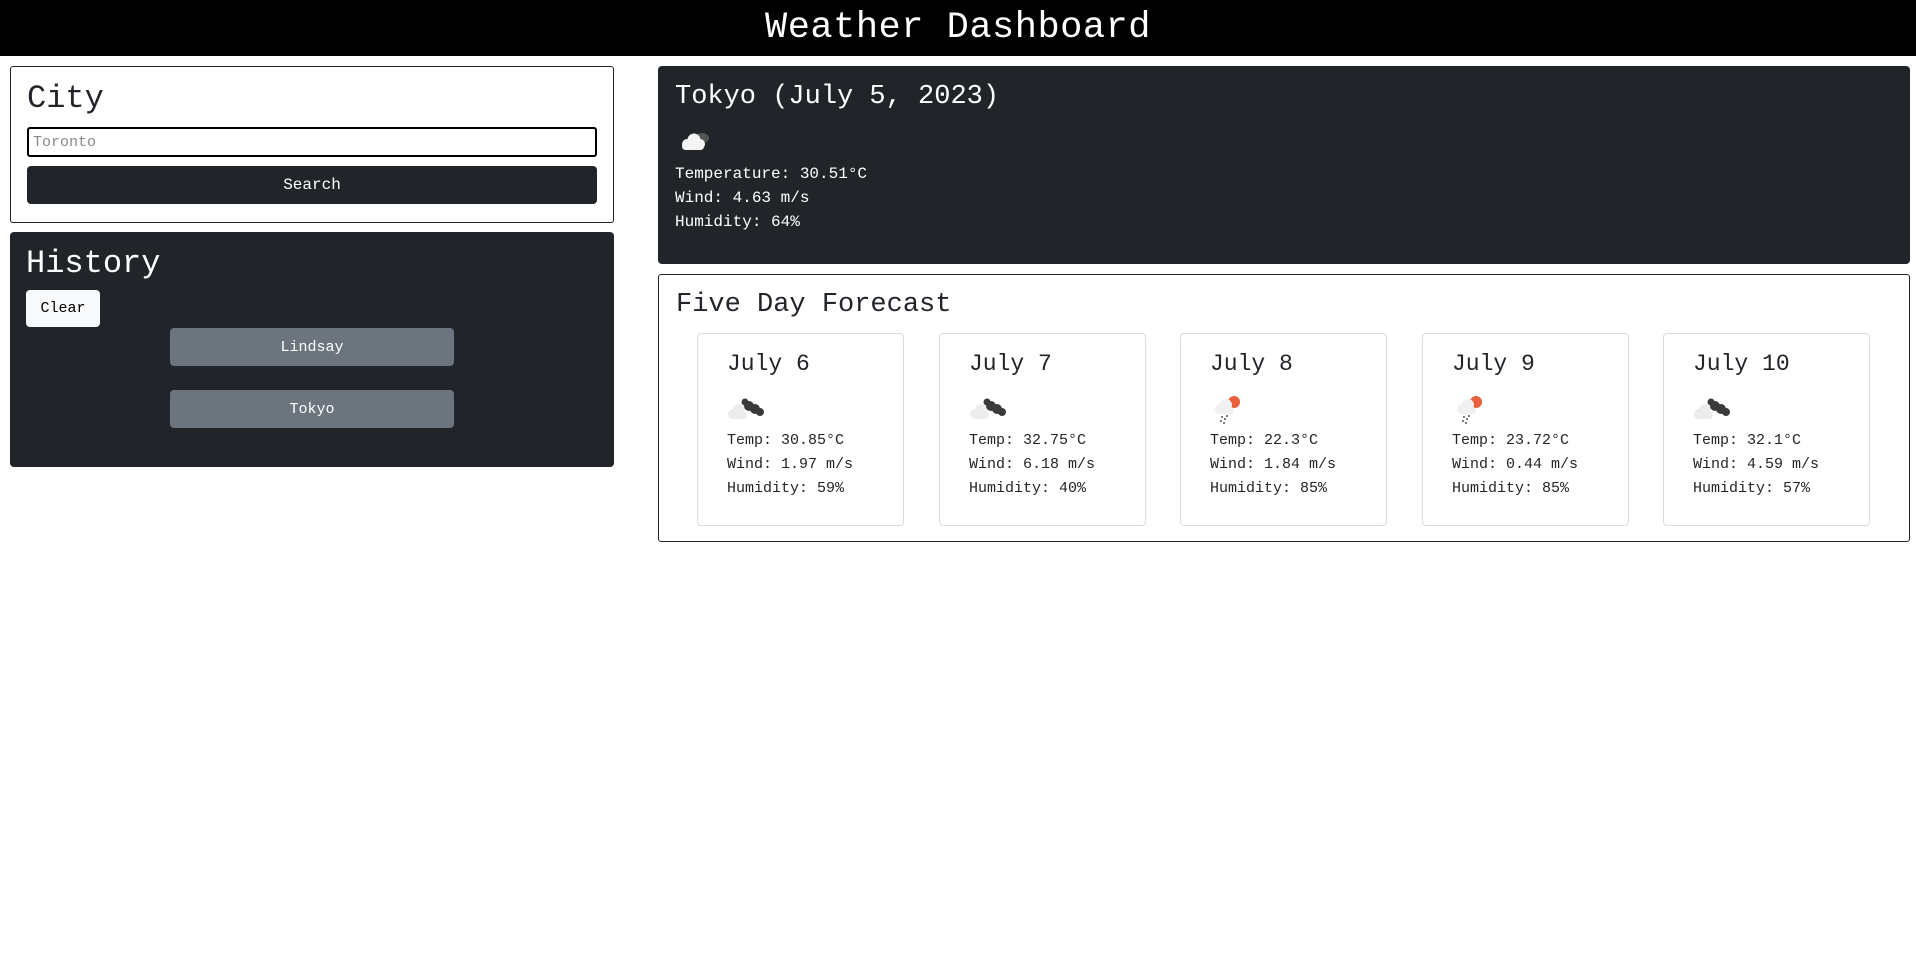 This screenshot has height=980, width=1916. I want to click on forecast-date: July 8, so click(1251, 364).